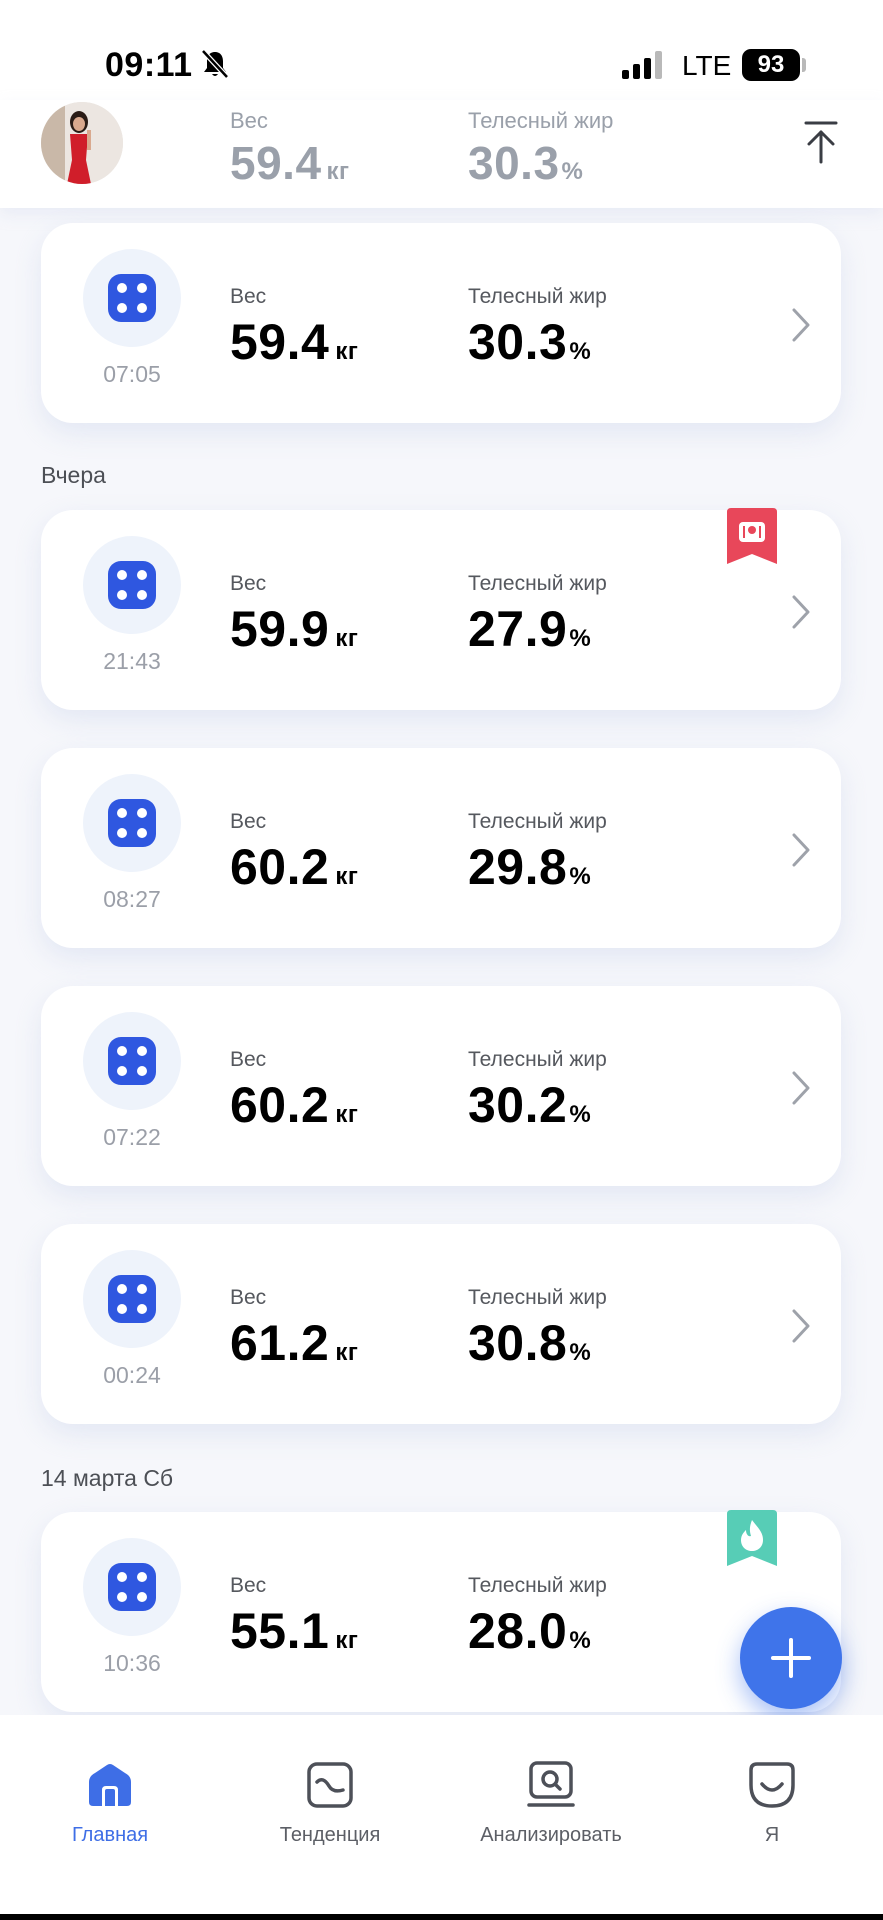 This screenshot has height=1920, width=883. Describe the element at coordinates (642, 65) in the screenshot. I see `signal-icon` at that location.